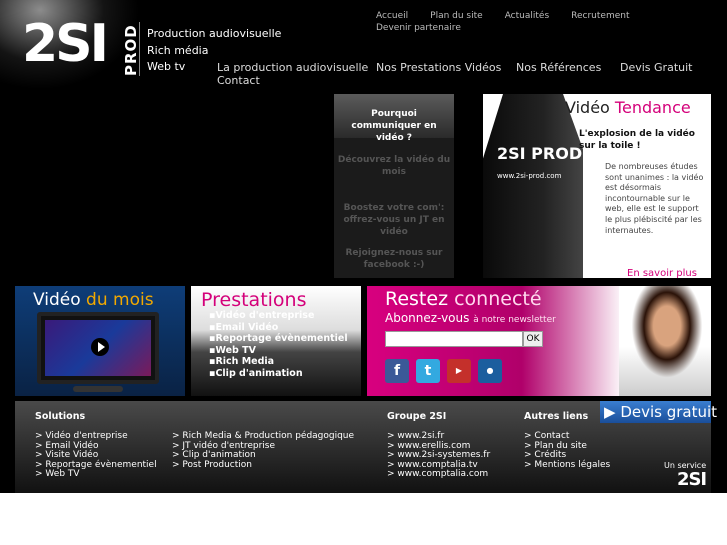 This screenshot has height=545, width=727. Describe the element at coordinates (514, 320) in the screenshot. I see `connect-sub-2: à notre newsletter` at that location.